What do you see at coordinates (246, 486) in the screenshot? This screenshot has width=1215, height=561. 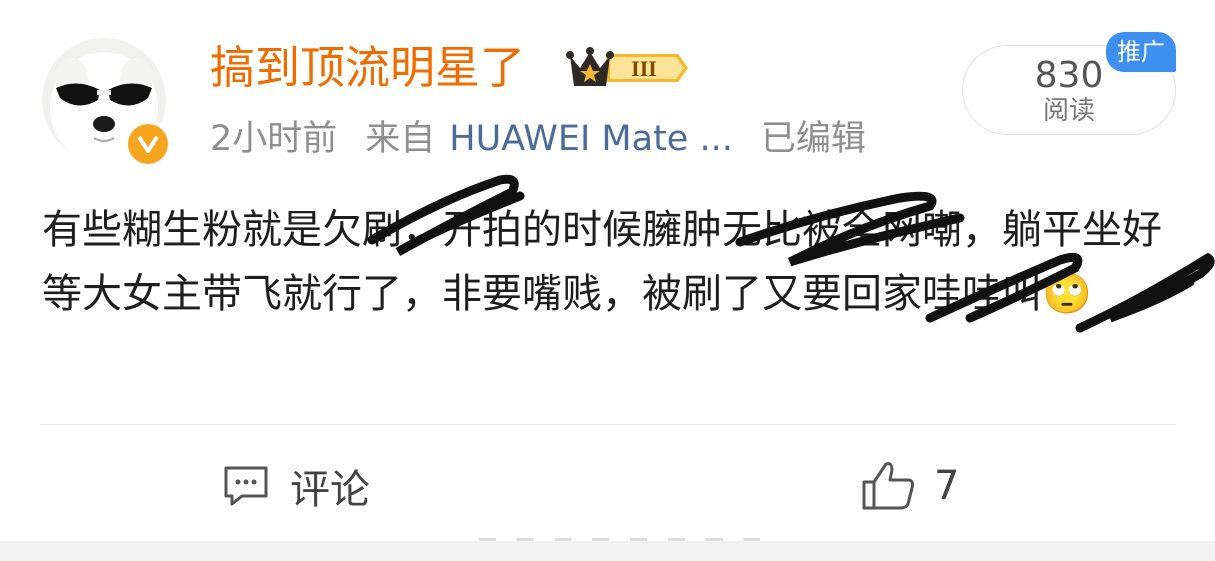 I see `comment-icon` at bounding box center [246, 486].